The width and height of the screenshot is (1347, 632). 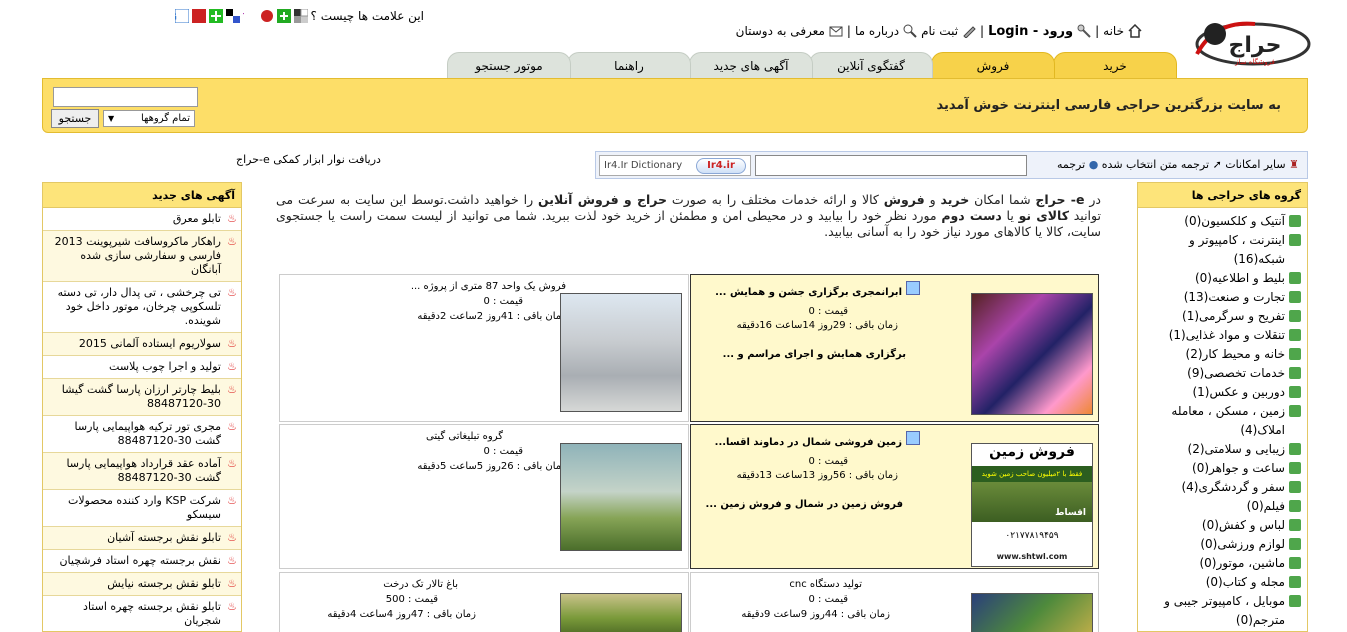 What do you see at coordinates (1221, 468) in the screenshot?
I see `category-item: ساعت و جواهر(0)` at bounding box center [1221, 468].